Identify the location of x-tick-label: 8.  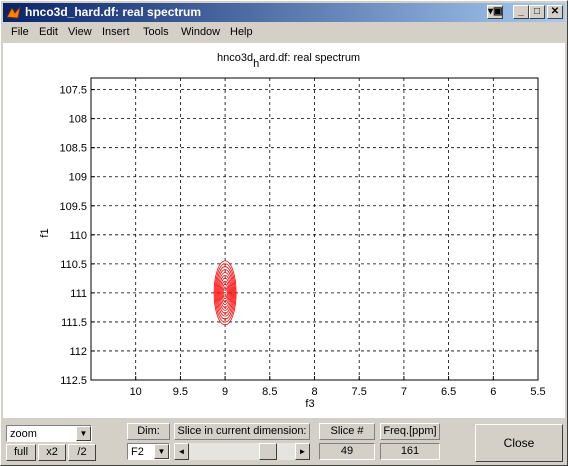
(314, 392).